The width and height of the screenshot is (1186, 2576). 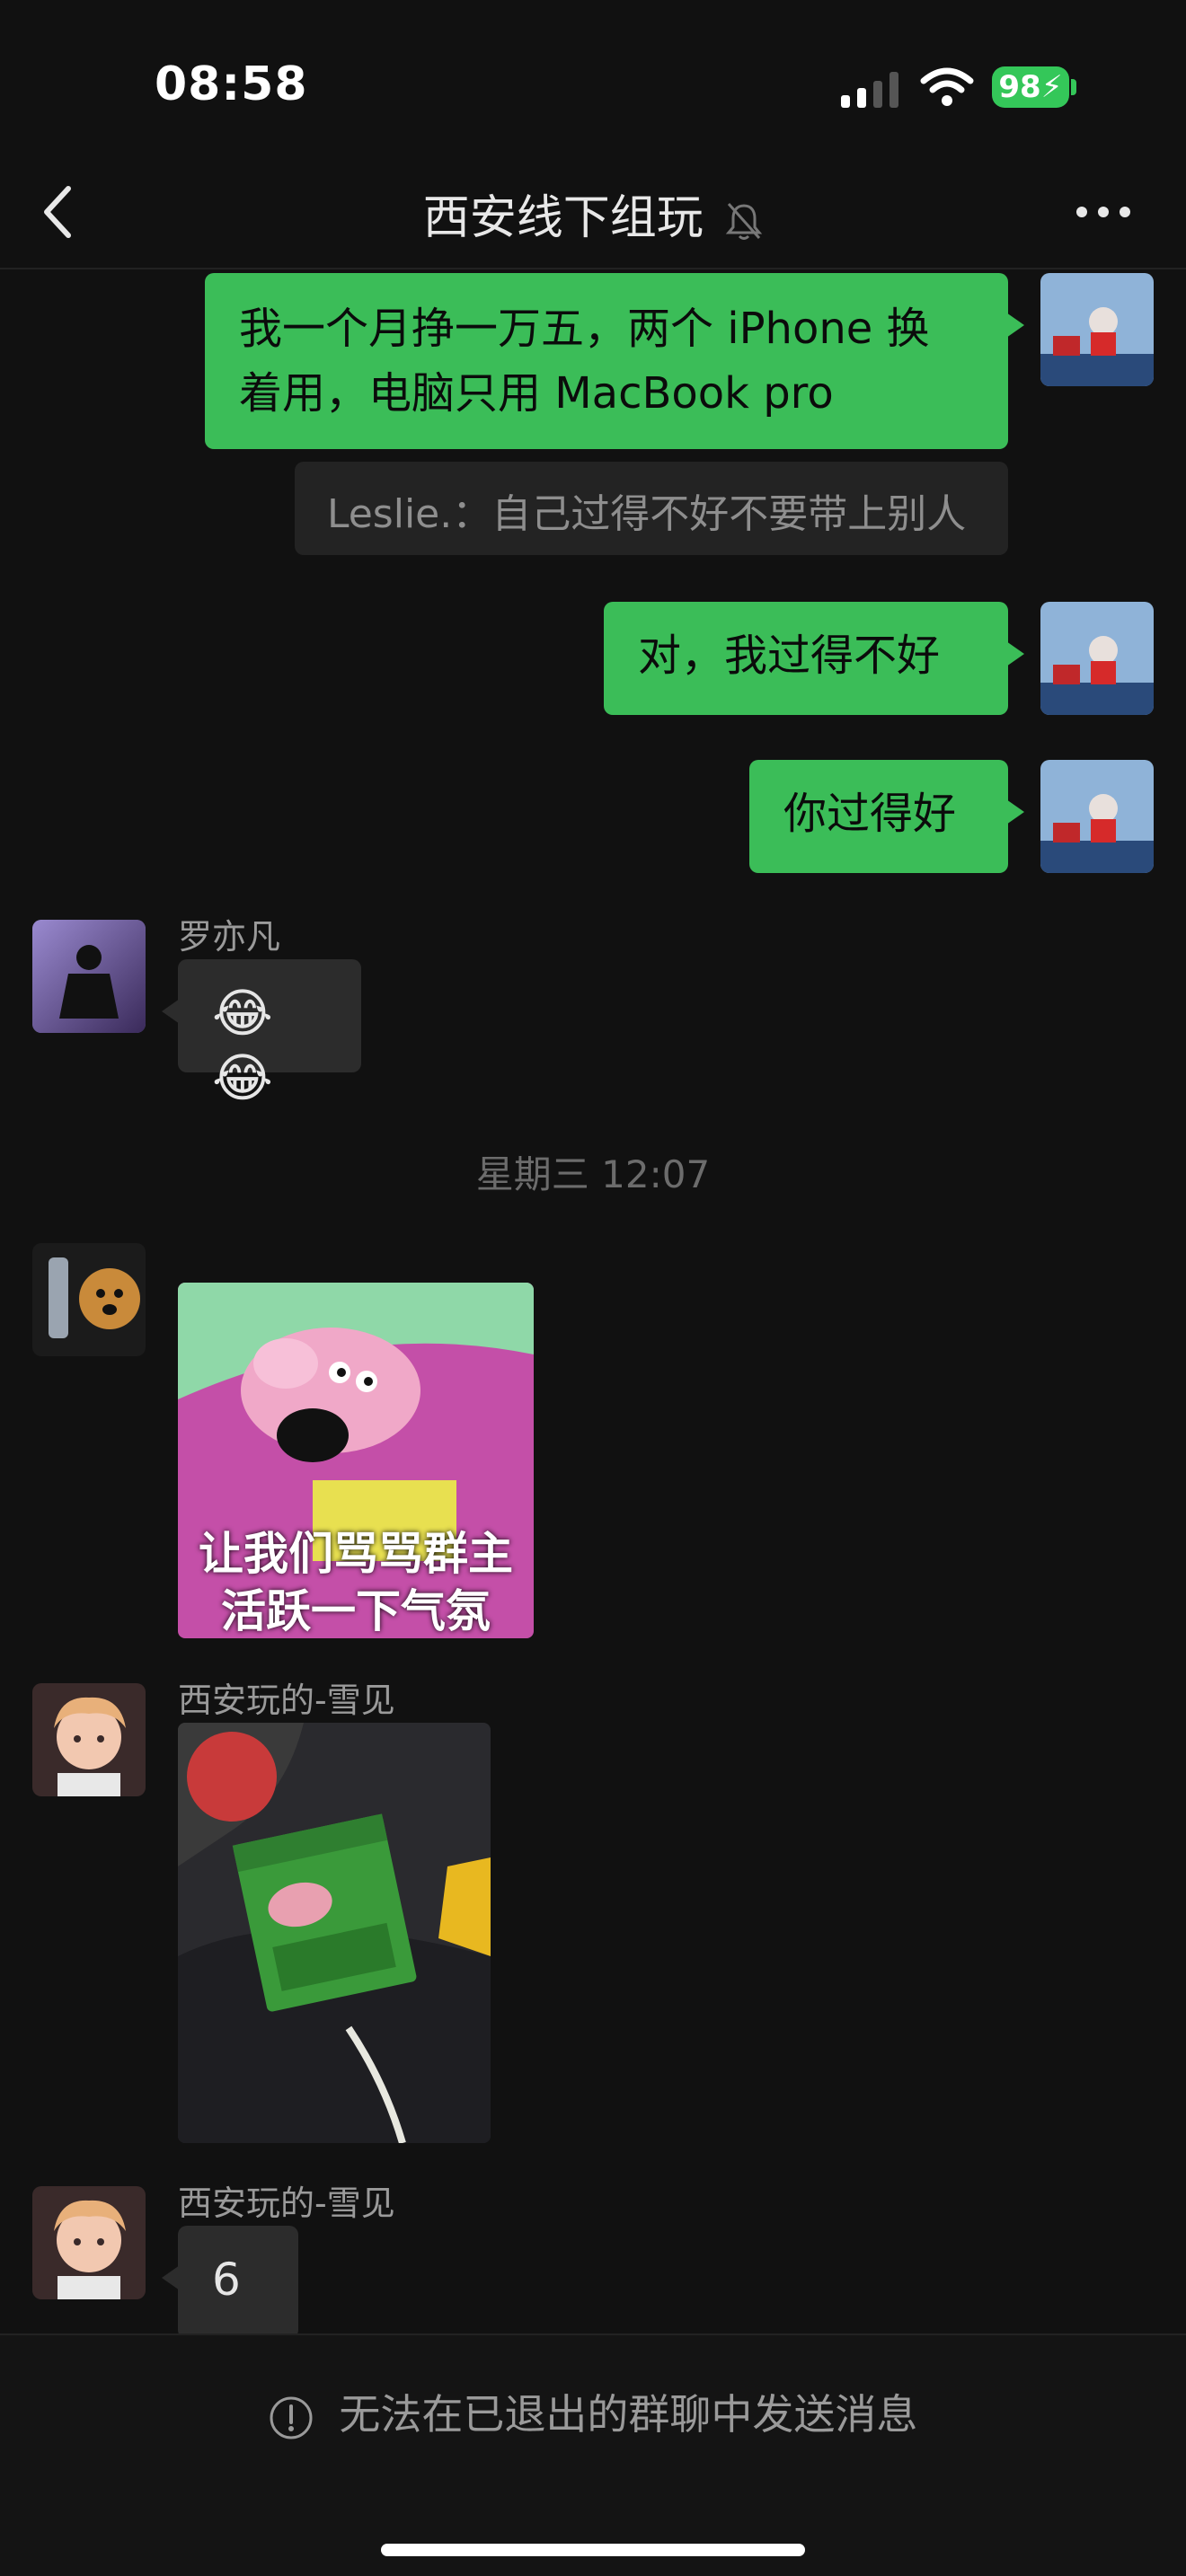 I want to click on battery-indicator: 98 ⚡, so click(x=1030, y=87).